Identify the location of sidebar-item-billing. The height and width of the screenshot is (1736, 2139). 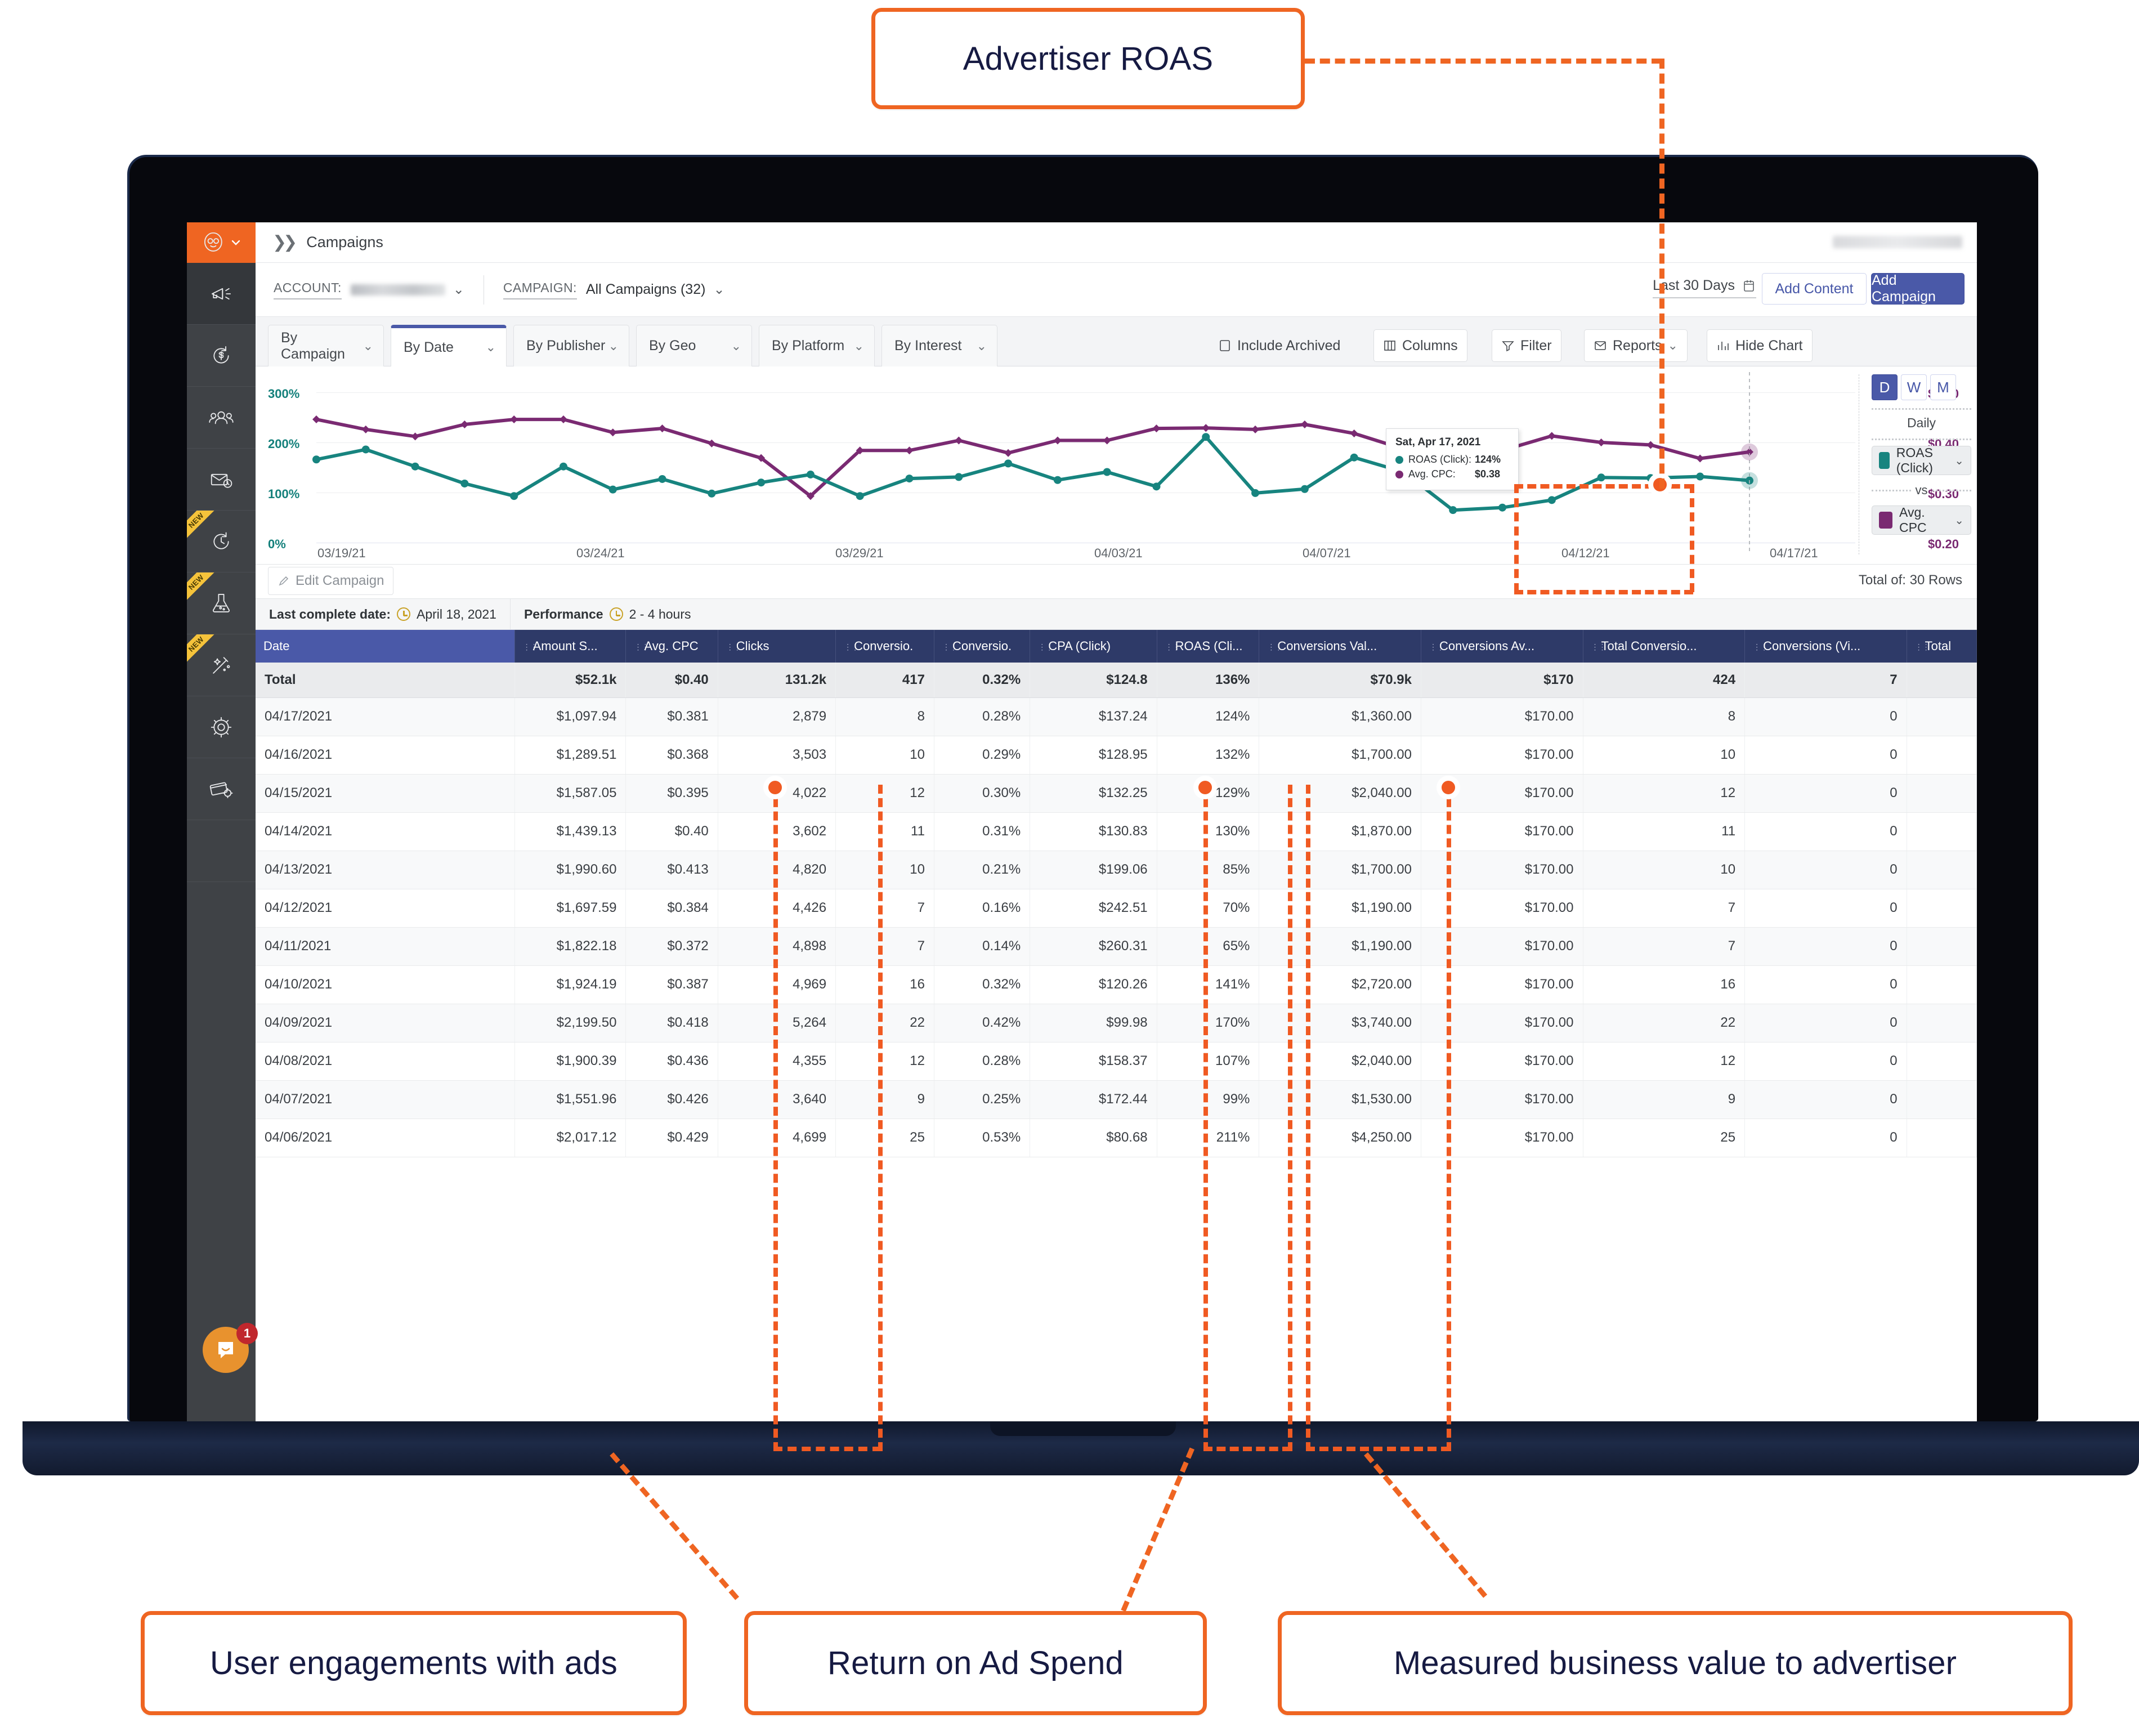
(221, 789).